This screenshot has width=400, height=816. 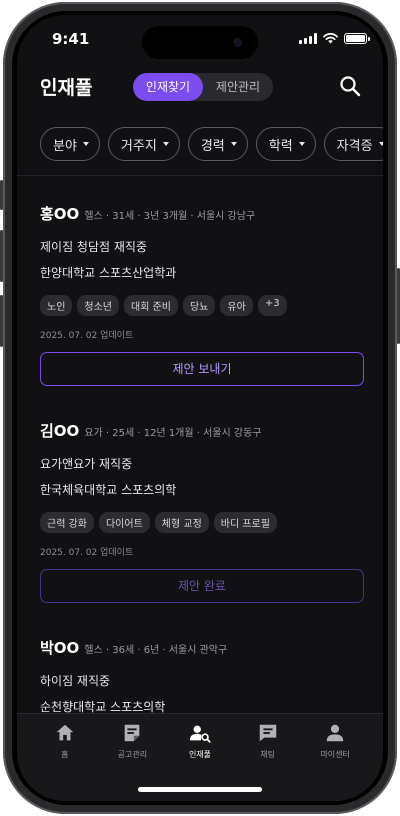 I want to click on candidate-workplace: 하이짐 재직중, so click(x=75, y=681).